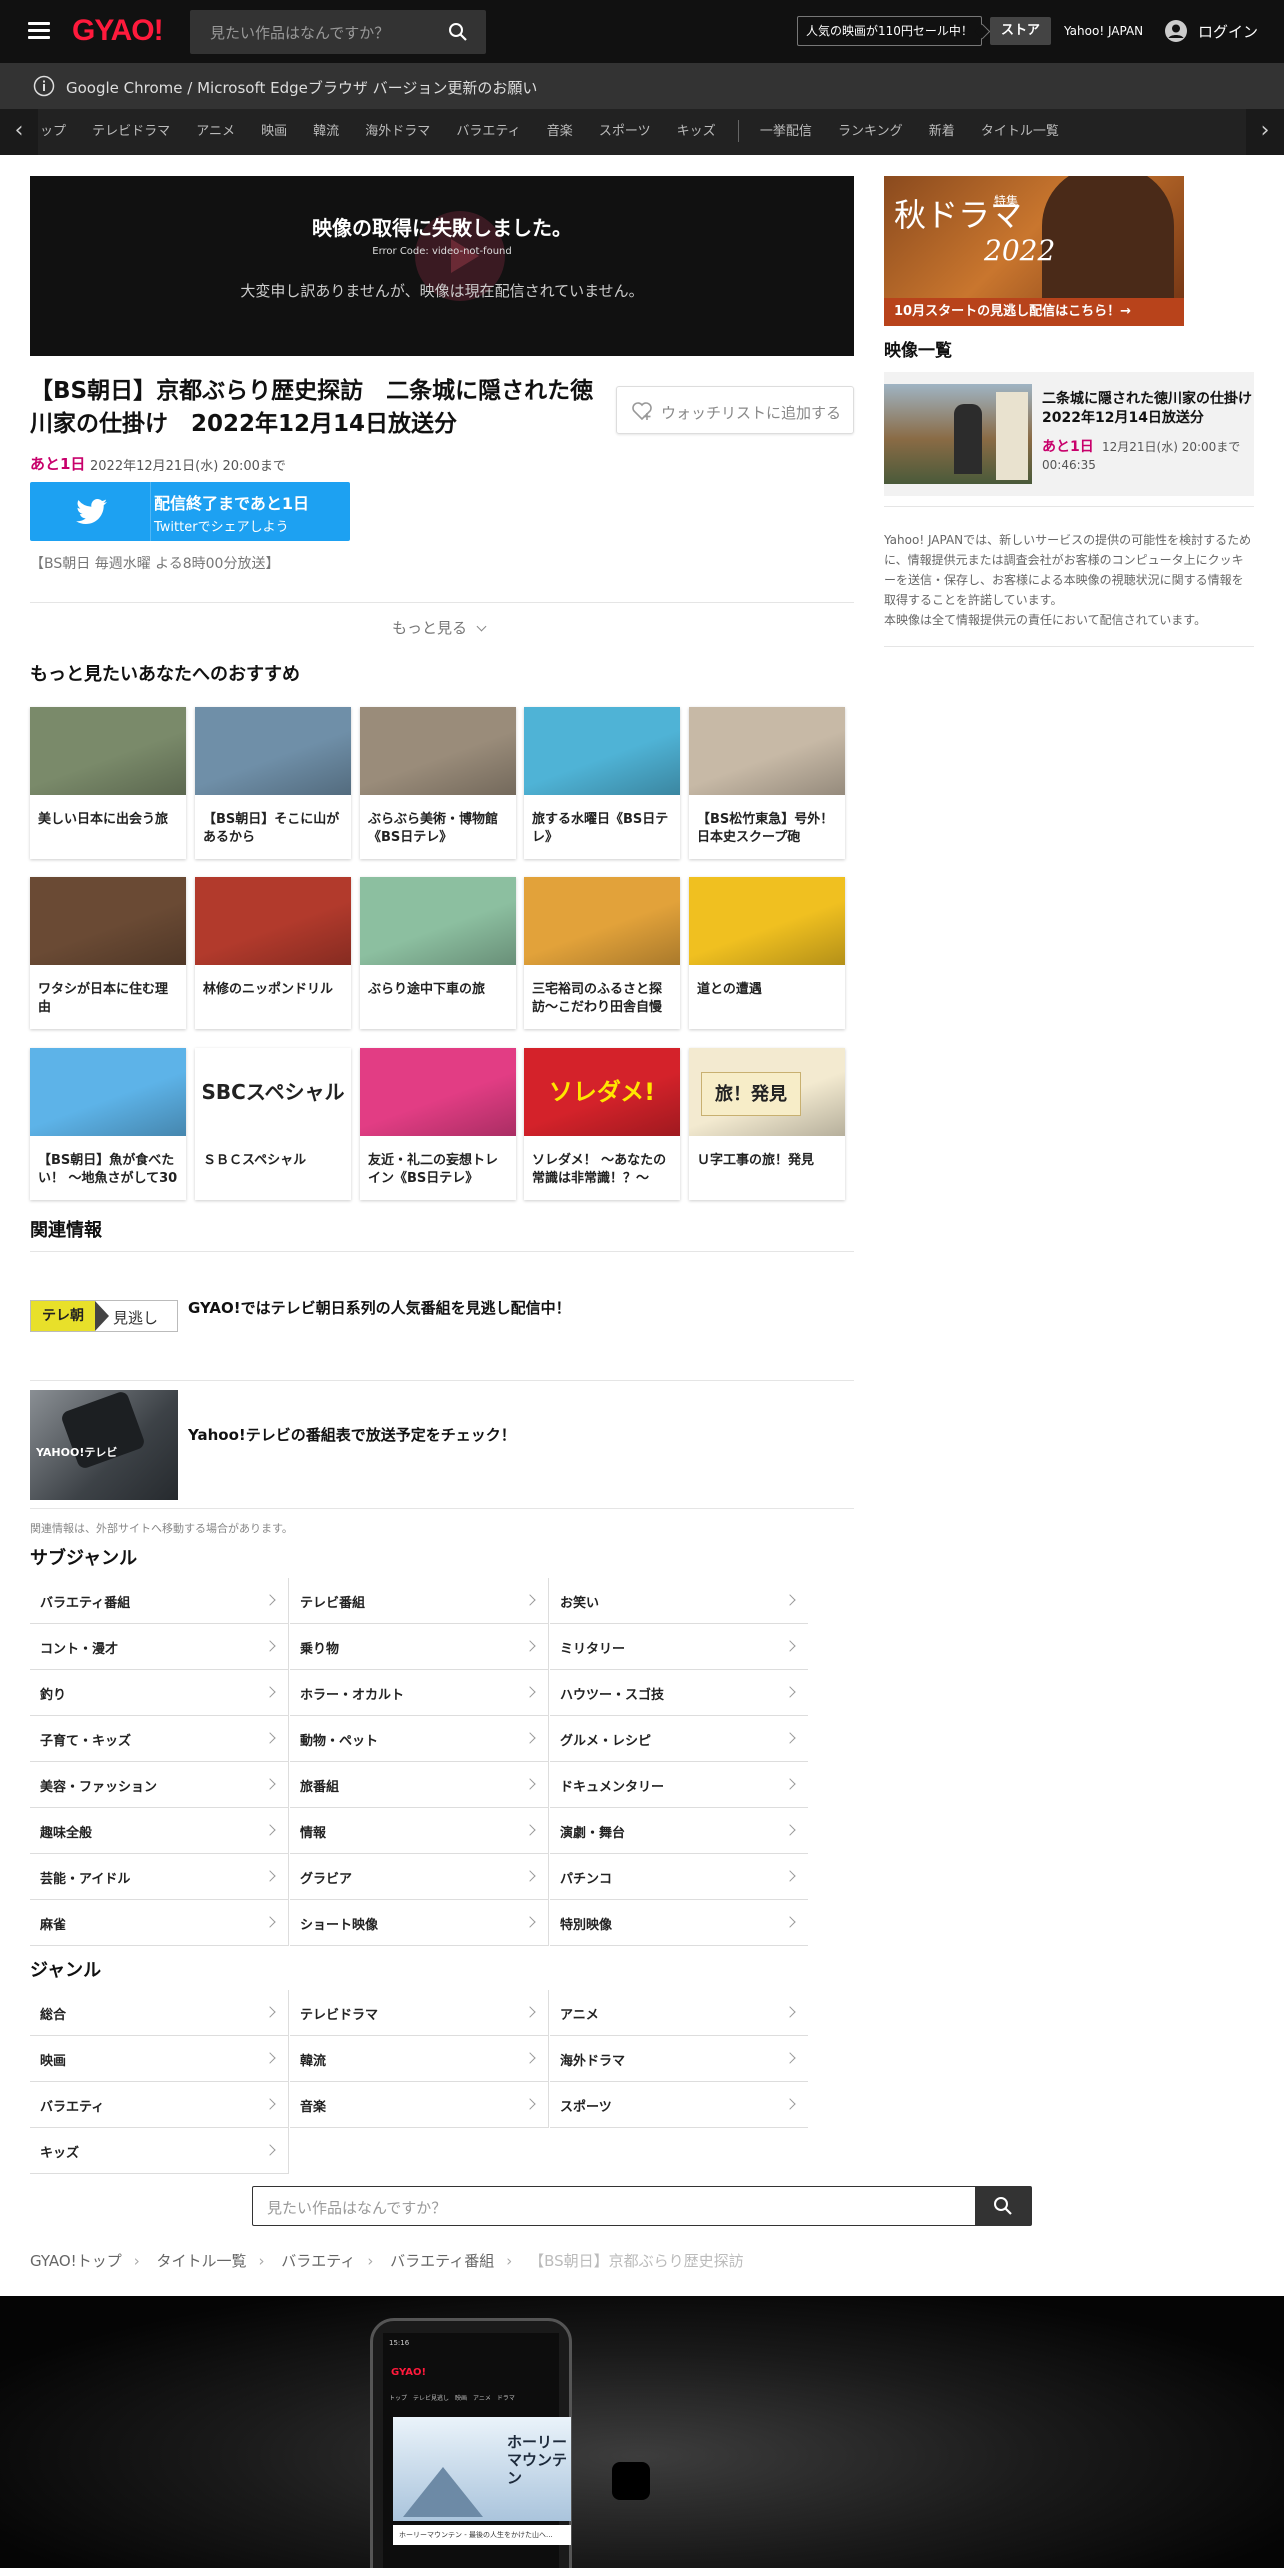  Describe the element at coordinates (338, 32) in the screenshot. I see `header-search-input: 見たい作品はなんですか？` at that location.